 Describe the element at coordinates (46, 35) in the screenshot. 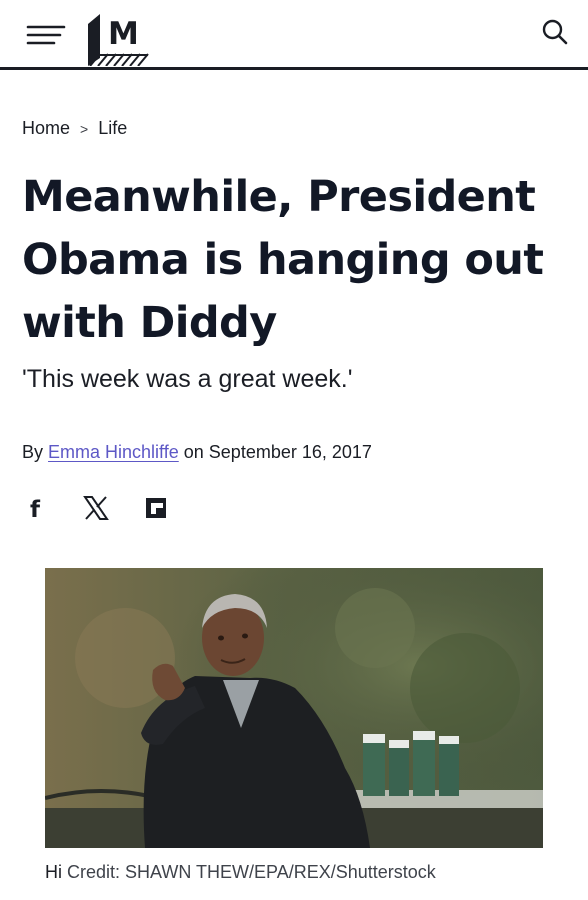

I see `hamburger-menu-icon` at that location.